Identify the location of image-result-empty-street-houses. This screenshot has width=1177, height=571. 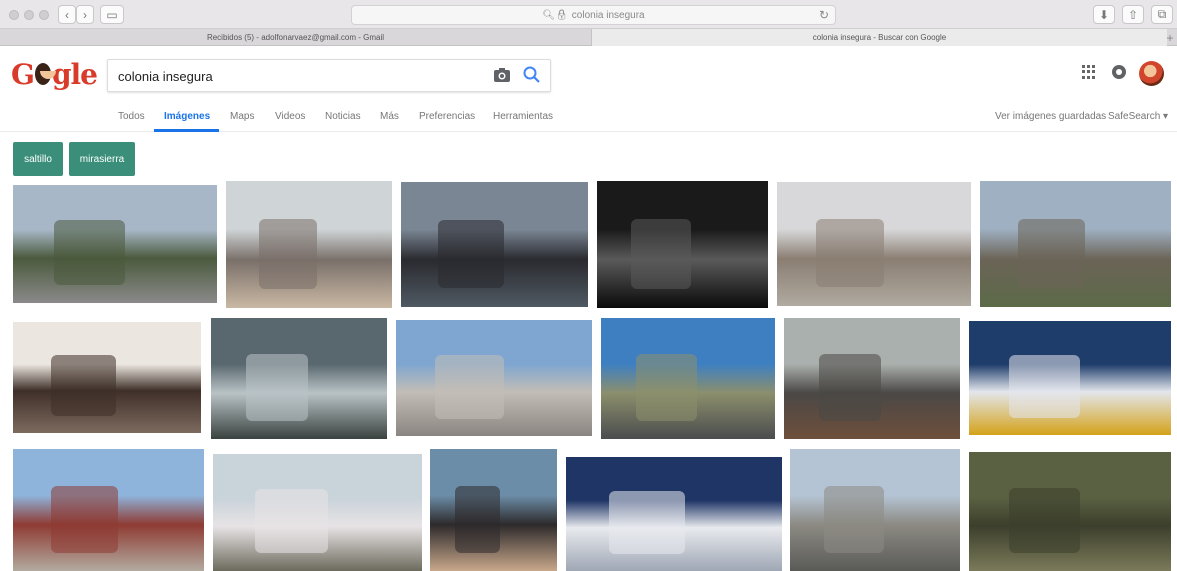
(494, 378).